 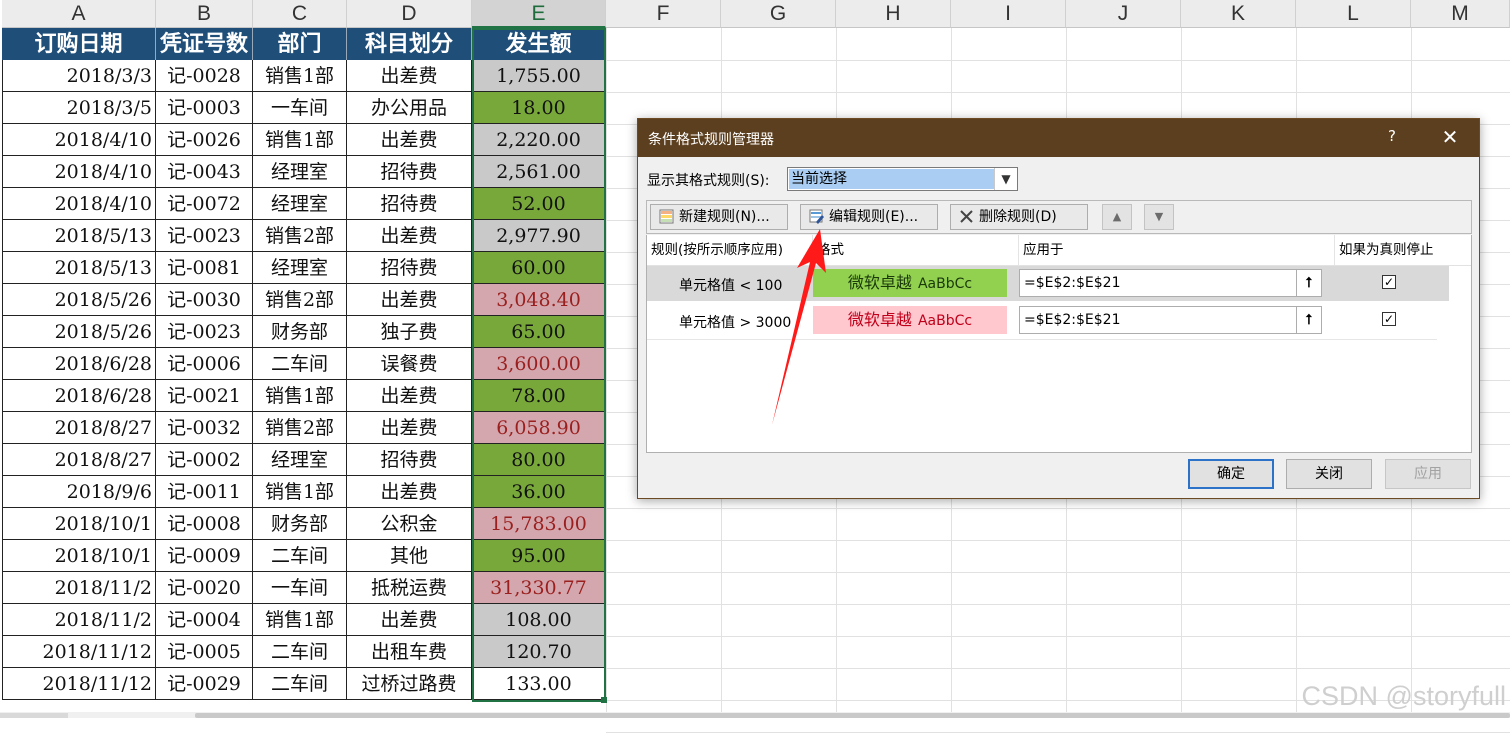 I want to click on column-header-c: C, so click(x=300, y=14).